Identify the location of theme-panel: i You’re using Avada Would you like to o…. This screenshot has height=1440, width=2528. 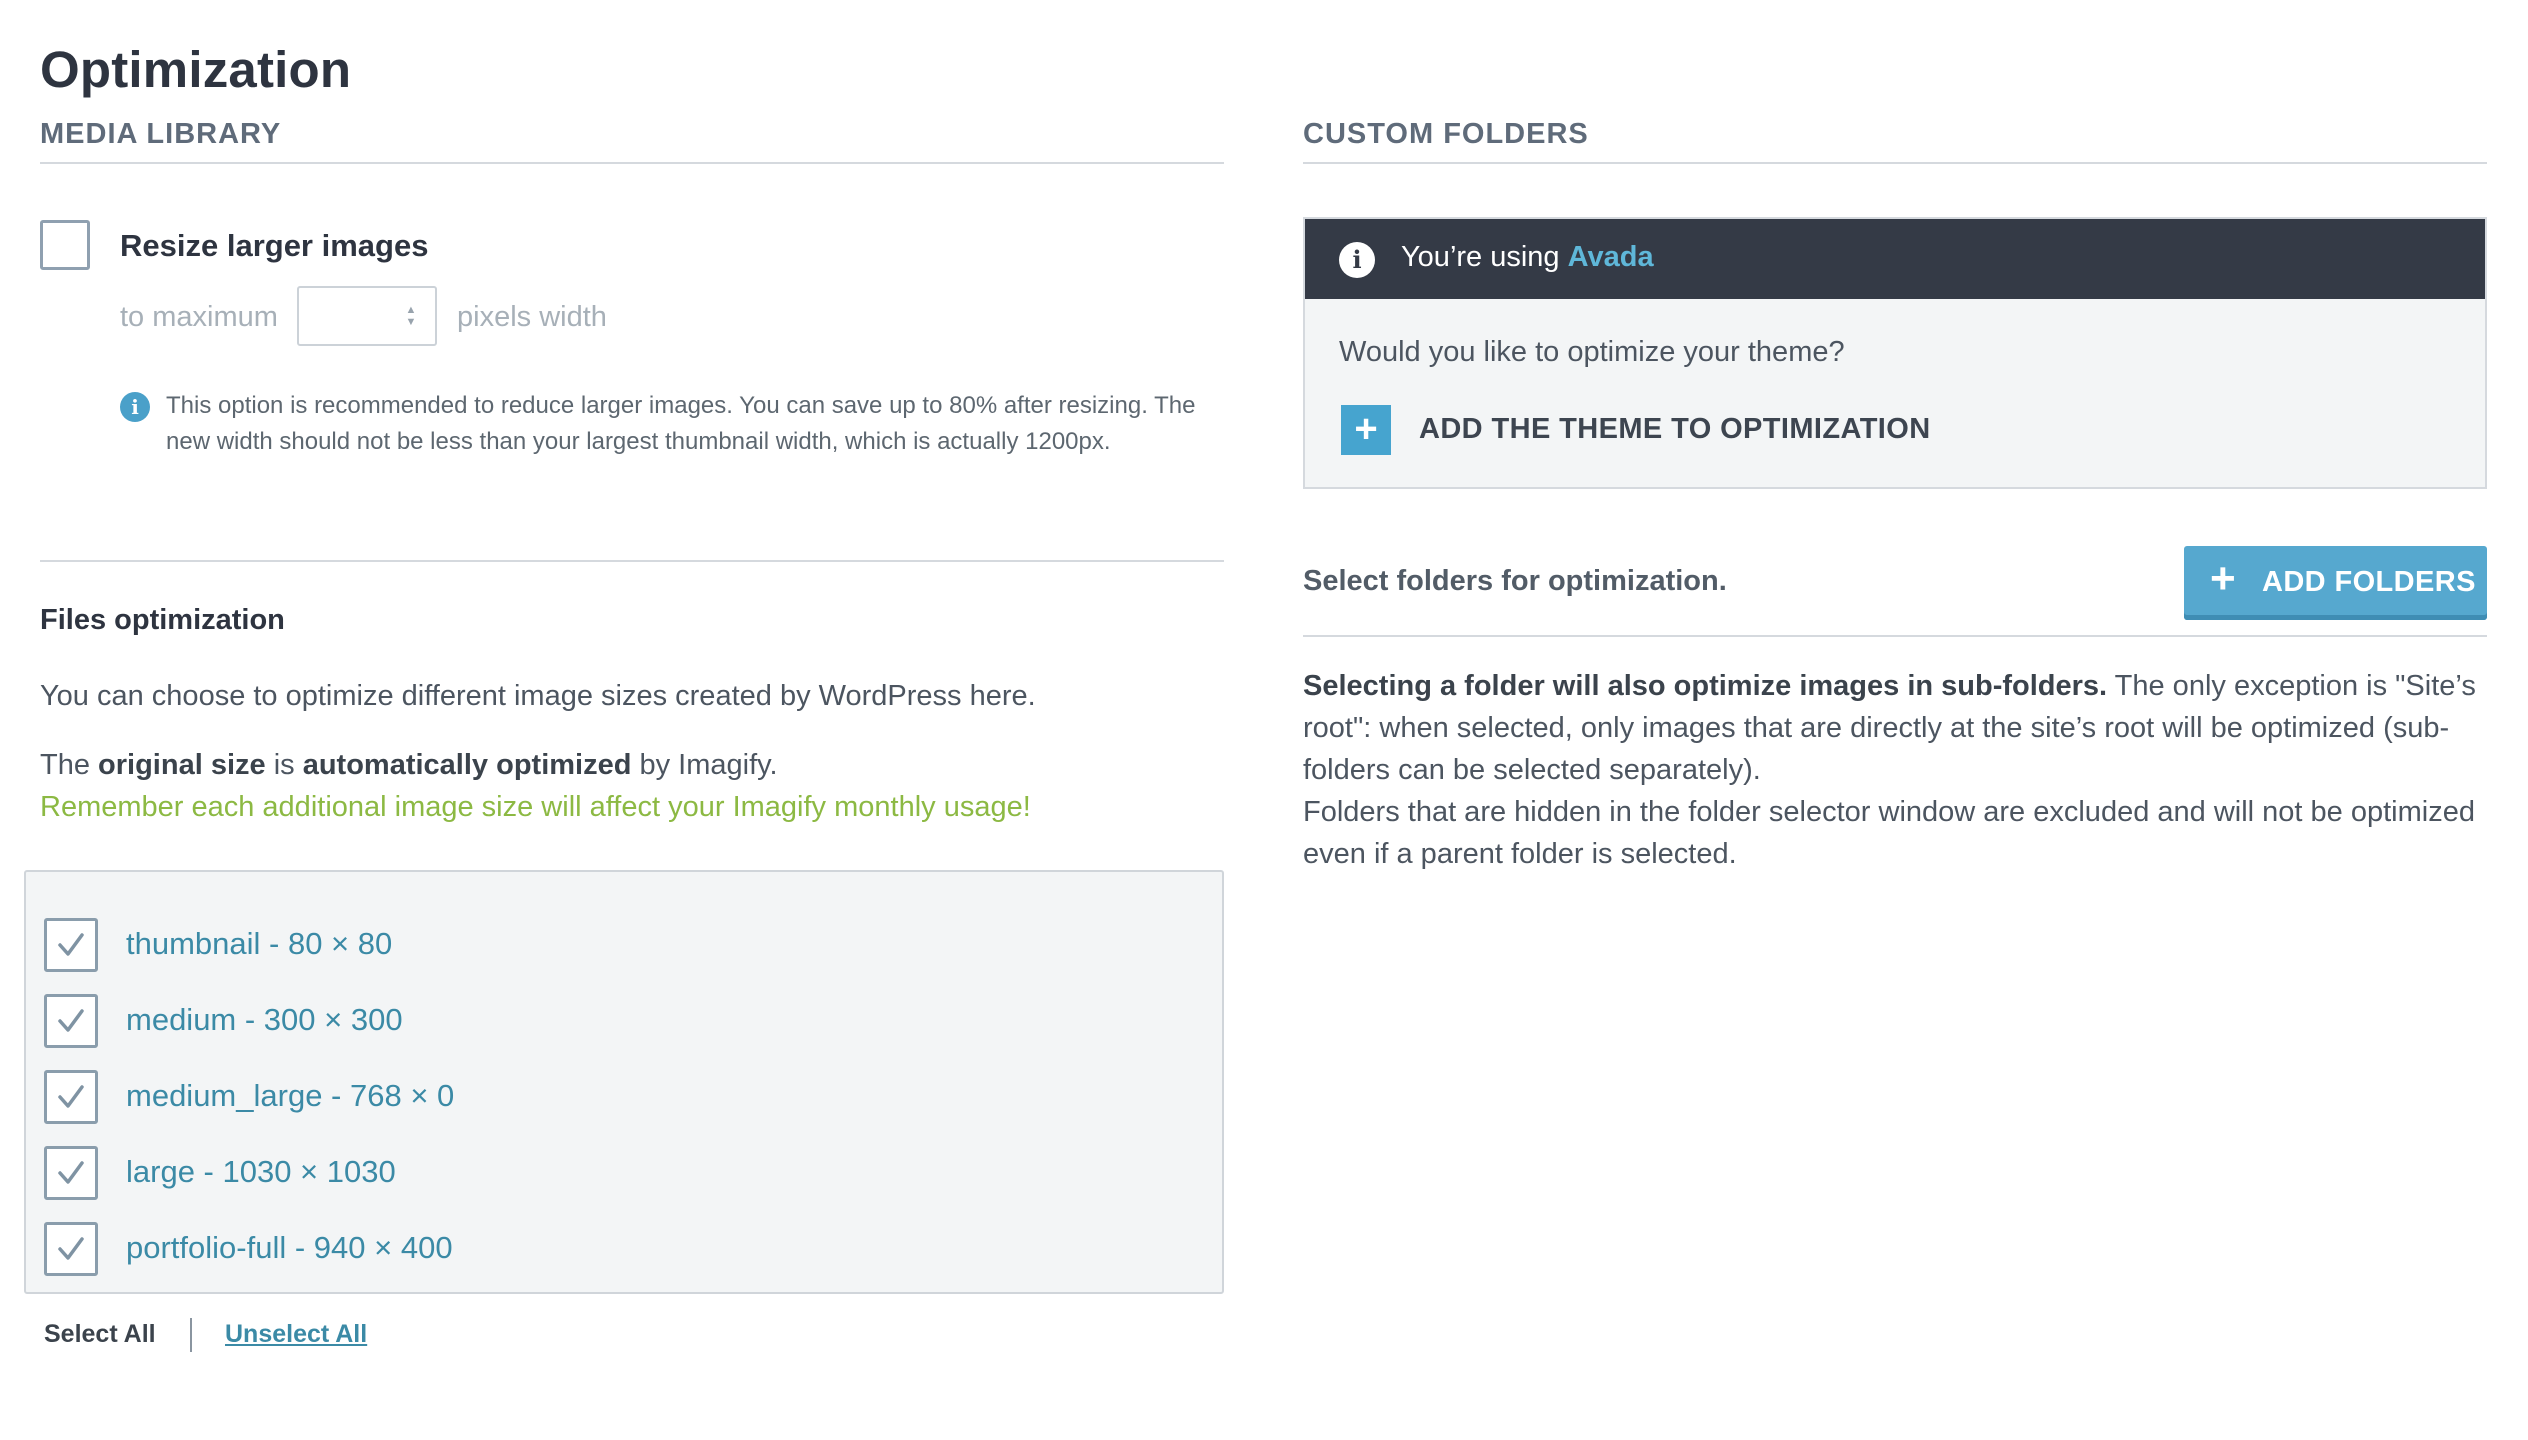
(1895, 353).